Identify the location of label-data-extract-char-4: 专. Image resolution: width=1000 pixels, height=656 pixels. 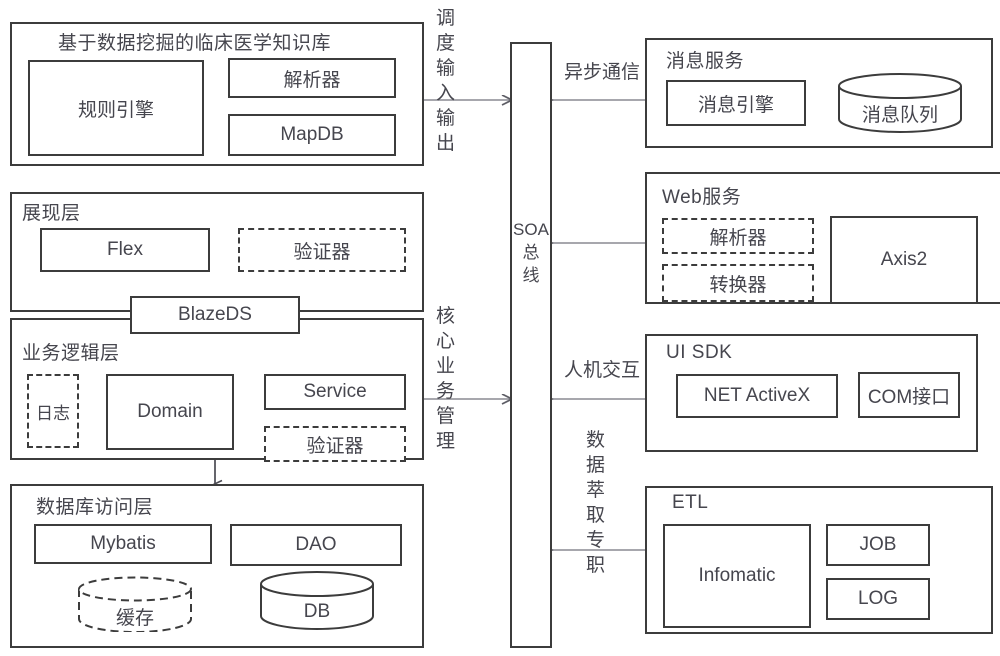
(596, 541).